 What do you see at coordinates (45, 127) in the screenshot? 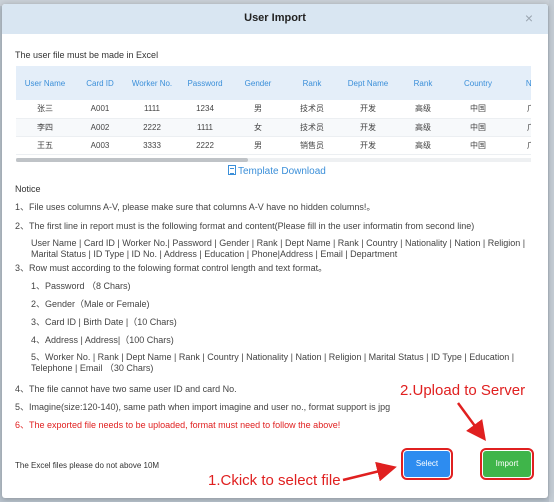
I see `table-cell: 李四` at bounding box center [45, 127].